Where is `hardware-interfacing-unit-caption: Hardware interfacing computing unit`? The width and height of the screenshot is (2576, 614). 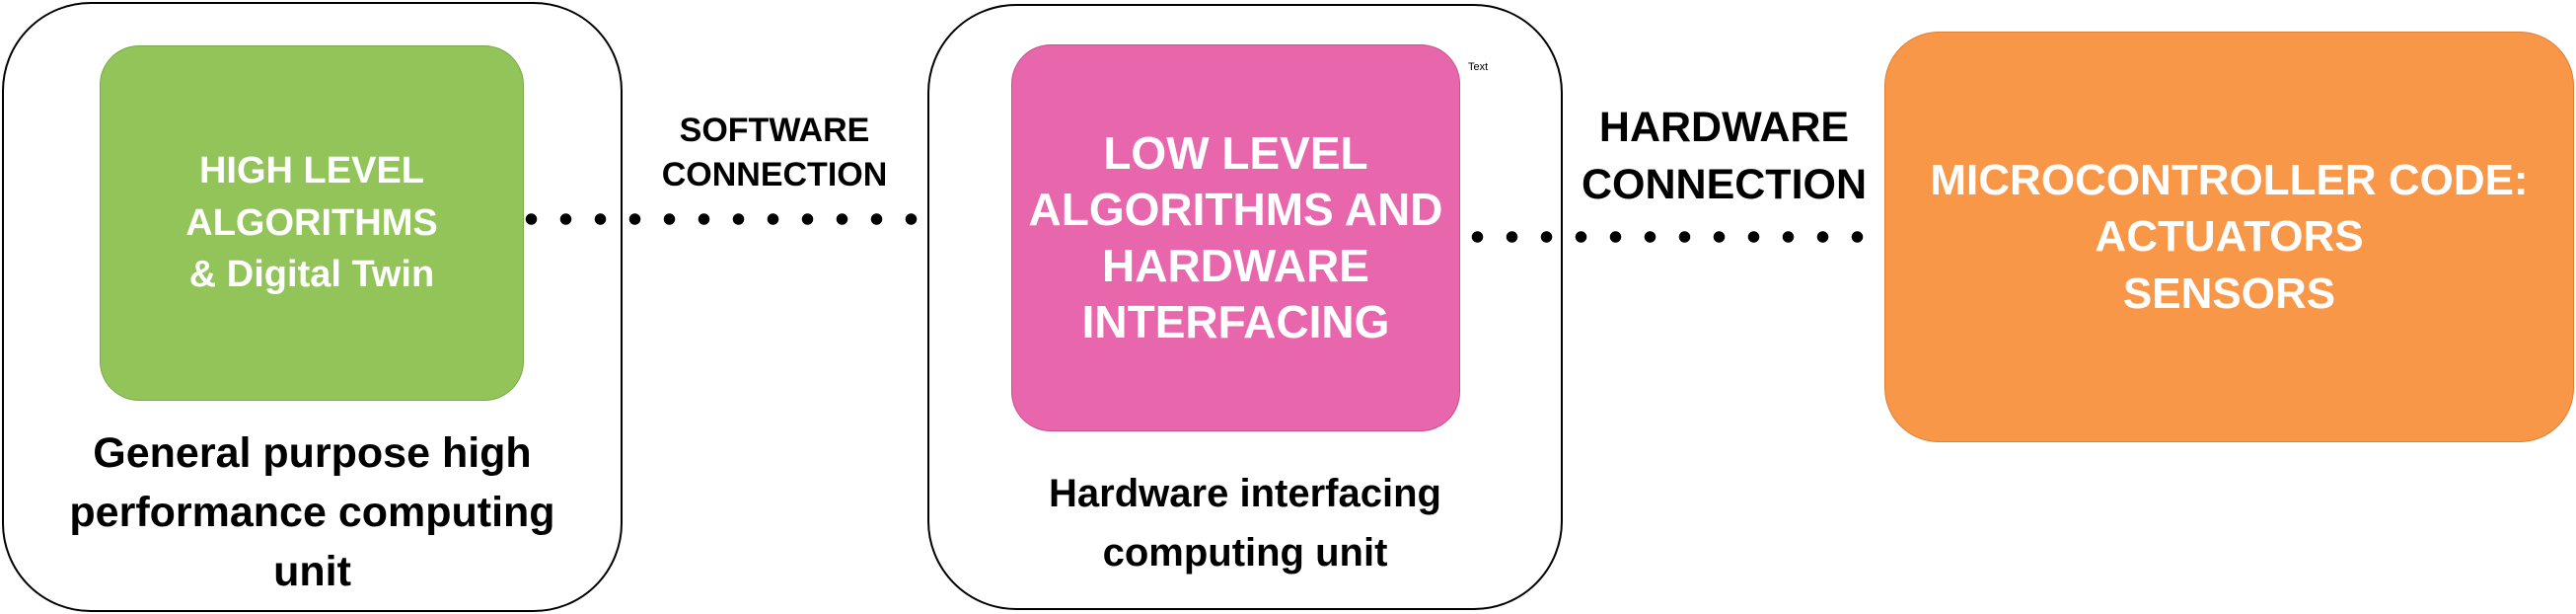 hardware-interfacing-unit-caption: Hardware interfacing computing unit is located at coordinates (1245, 523).